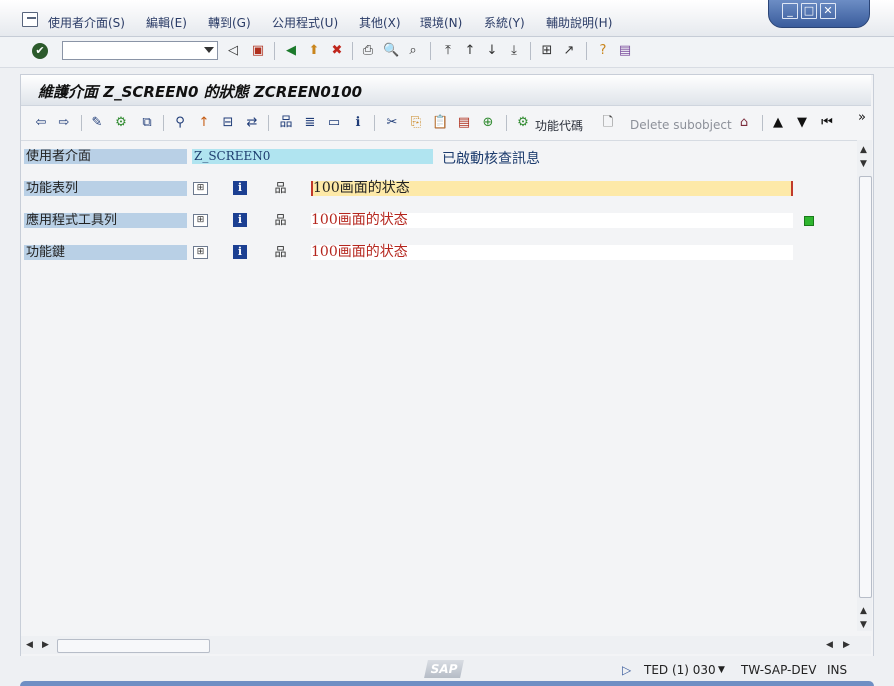  I want to click on menu-item-edit: 編輯(E), so click(166, 22).